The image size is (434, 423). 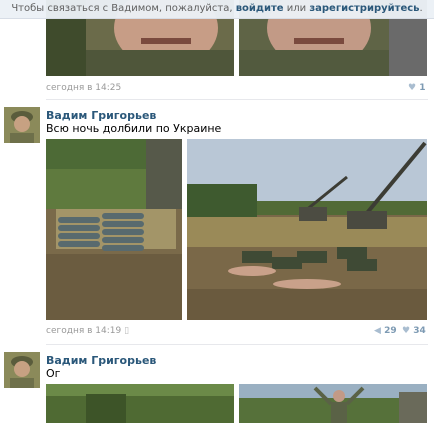 I want to click on like-button: ♥ 1, so click(x=416, y=88).